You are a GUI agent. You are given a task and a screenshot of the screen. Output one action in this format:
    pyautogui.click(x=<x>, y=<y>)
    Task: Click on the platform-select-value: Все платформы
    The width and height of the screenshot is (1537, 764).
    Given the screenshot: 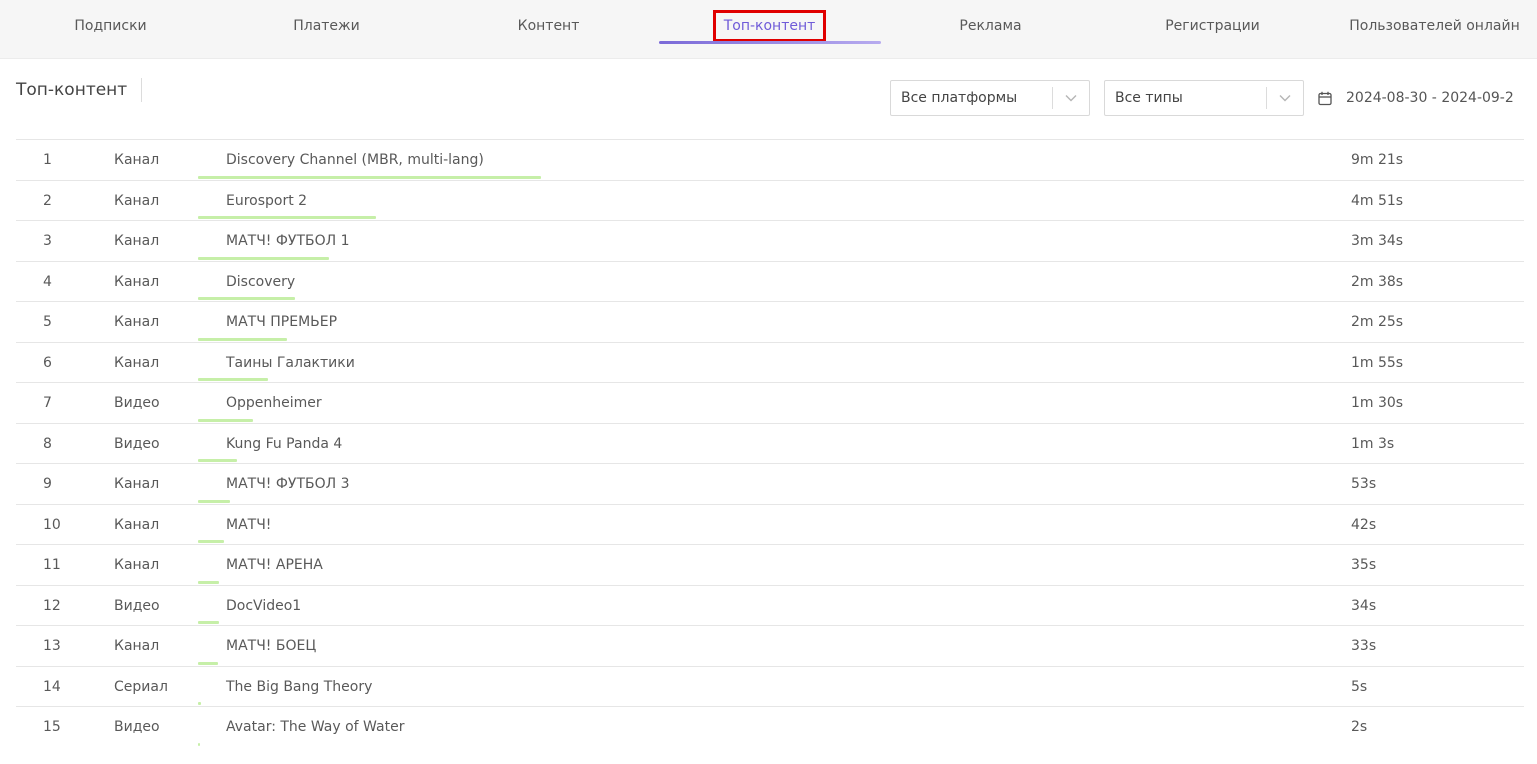 What is the action you would take?
    pyautogui.click(x=959, y=98)
    